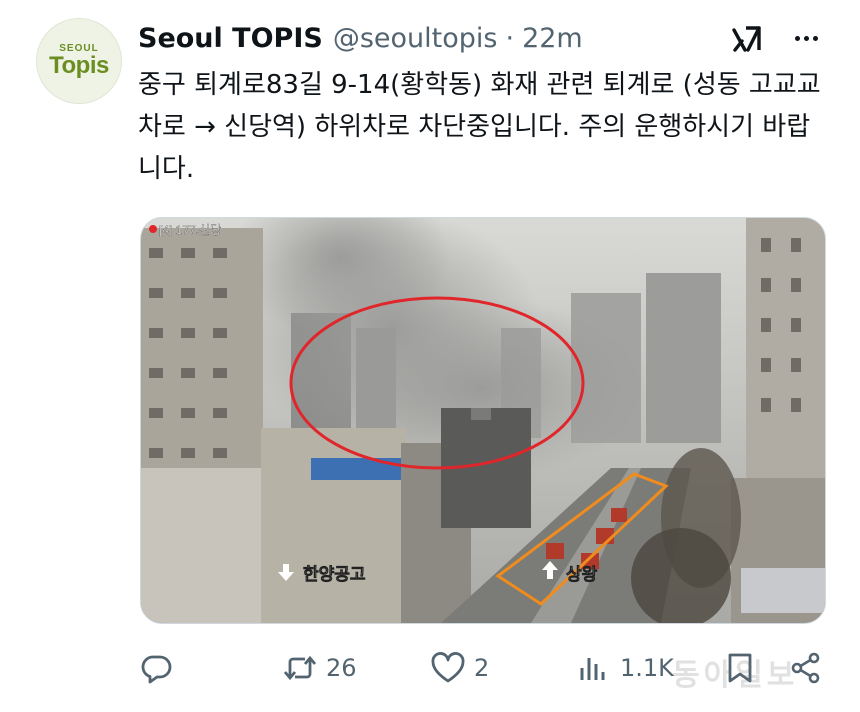  I want to click on watermark: 동아일보, so click(735, 675).